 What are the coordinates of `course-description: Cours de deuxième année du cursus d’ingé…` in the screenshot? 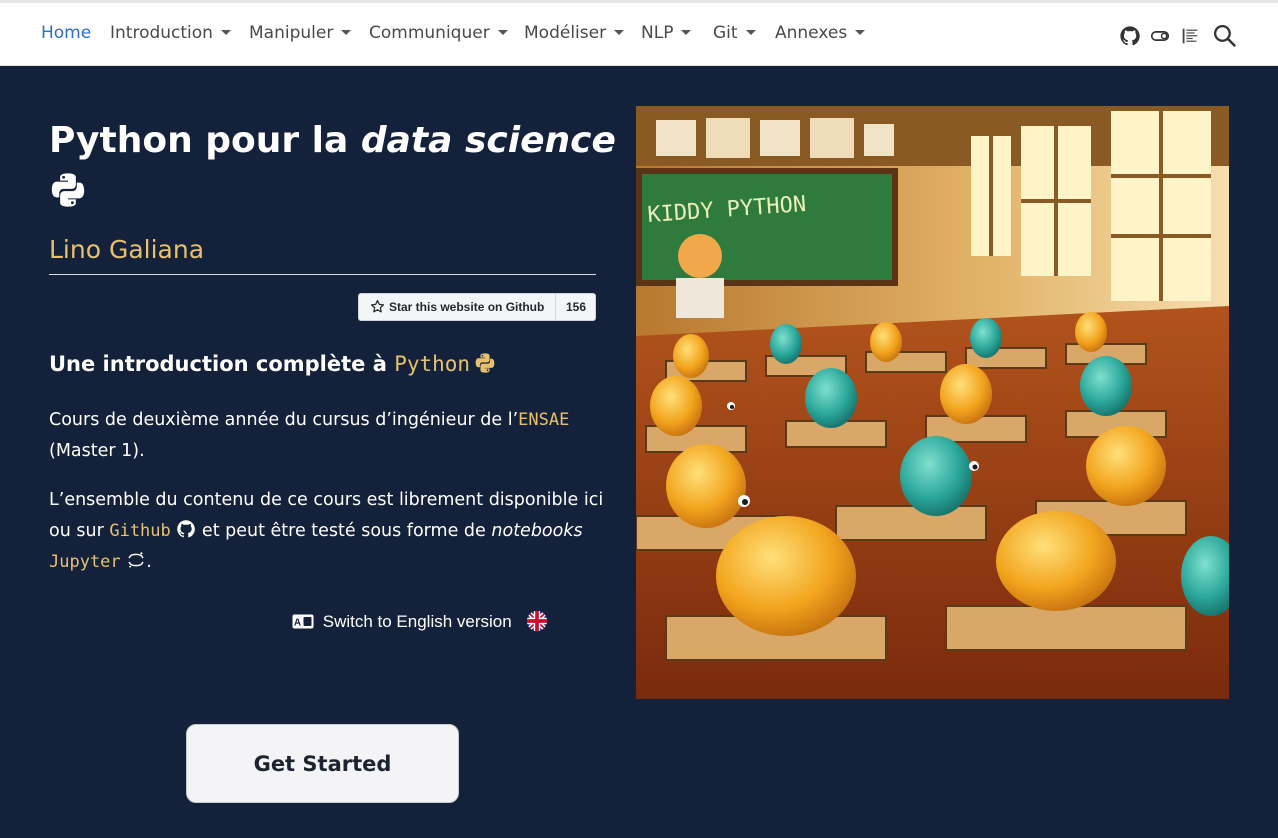 It's located at (309, 435).